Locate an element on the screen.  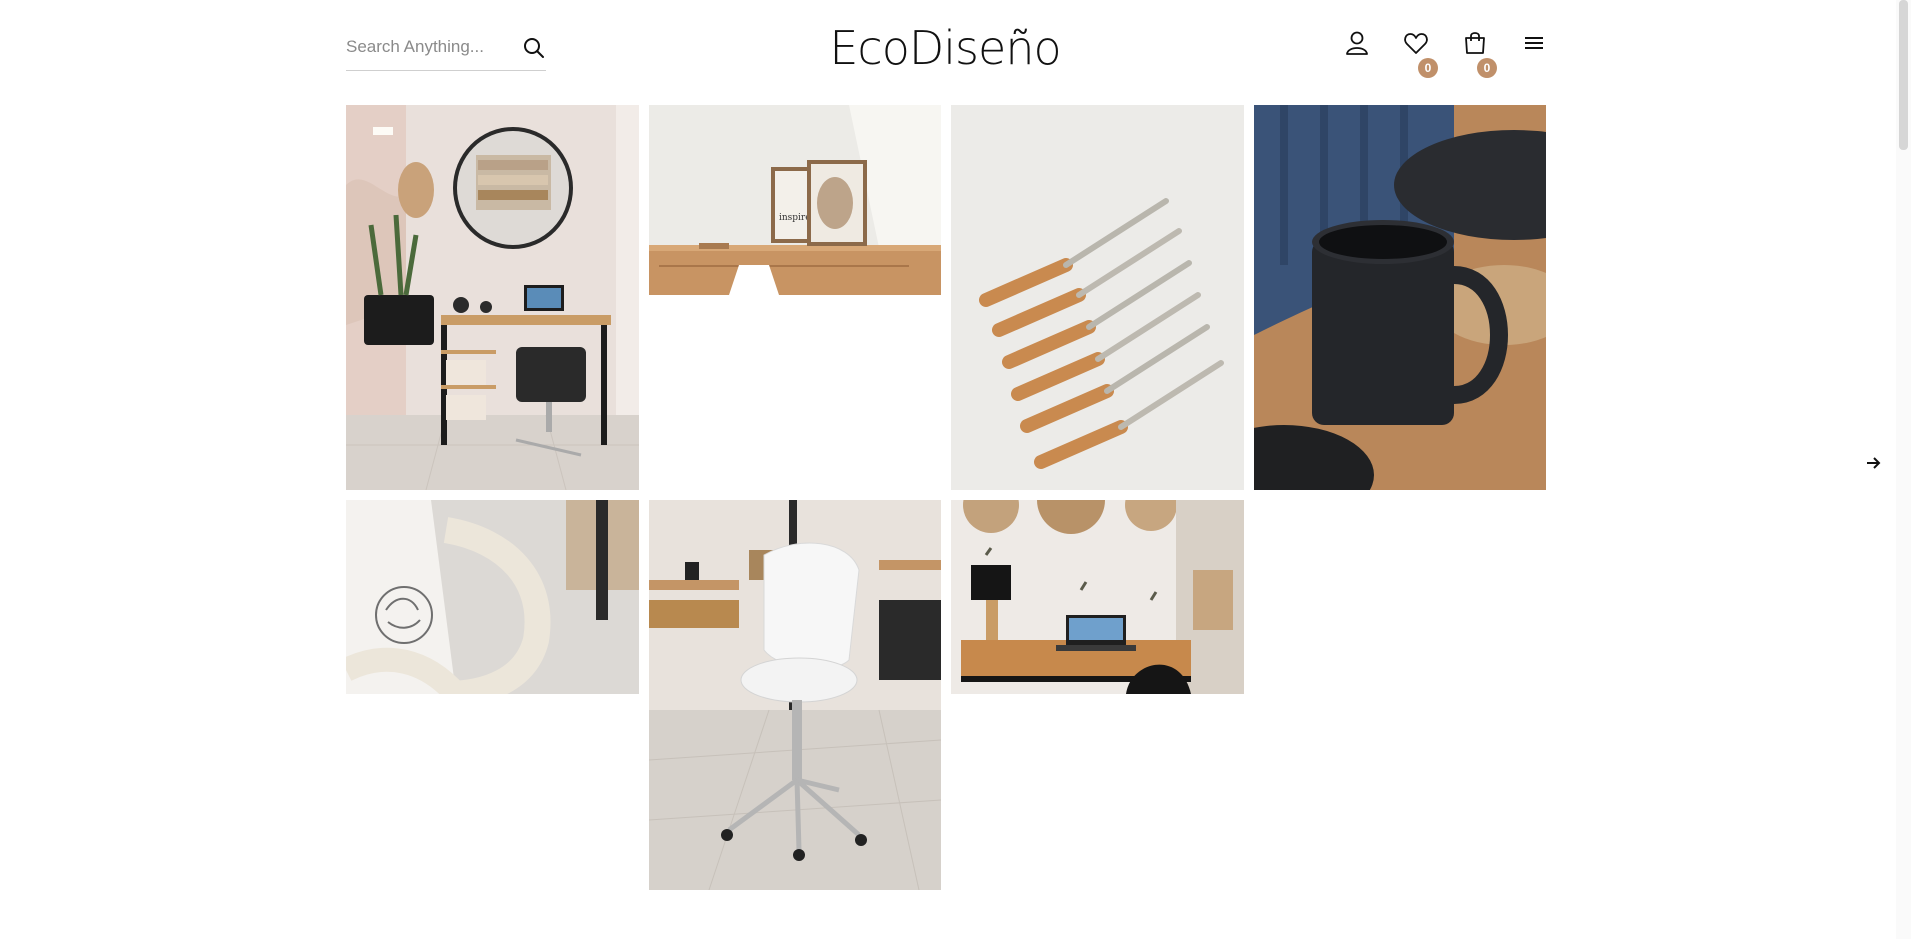
search-bar is located at coordinates (446, 51).